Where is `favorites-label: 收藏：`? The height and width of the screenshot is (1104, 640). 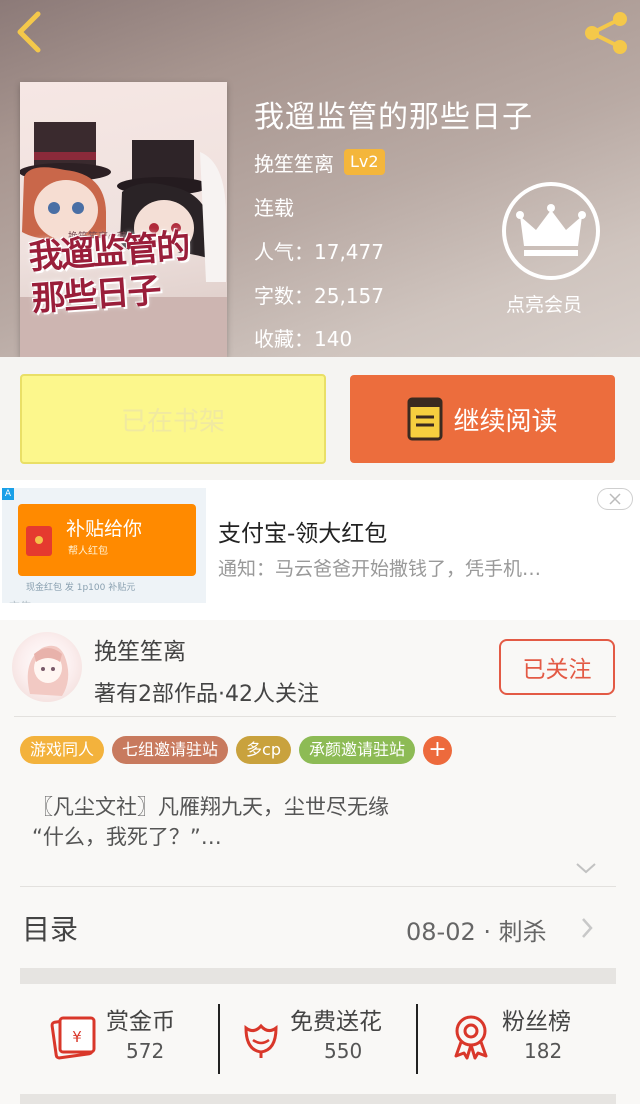
favorites-label: 收藏： is located at coordinates (284, 339).